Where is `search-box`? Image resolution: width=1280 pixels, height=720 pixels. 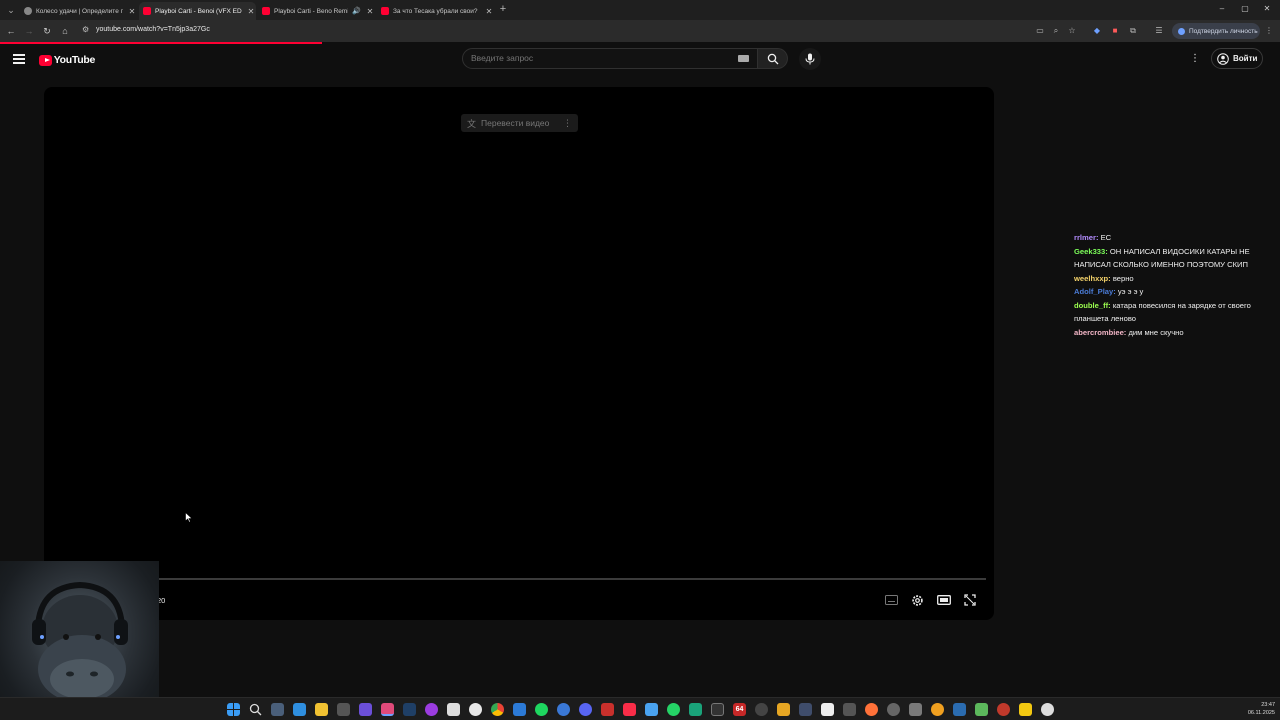
search-box is located at coordinates (610, 58).